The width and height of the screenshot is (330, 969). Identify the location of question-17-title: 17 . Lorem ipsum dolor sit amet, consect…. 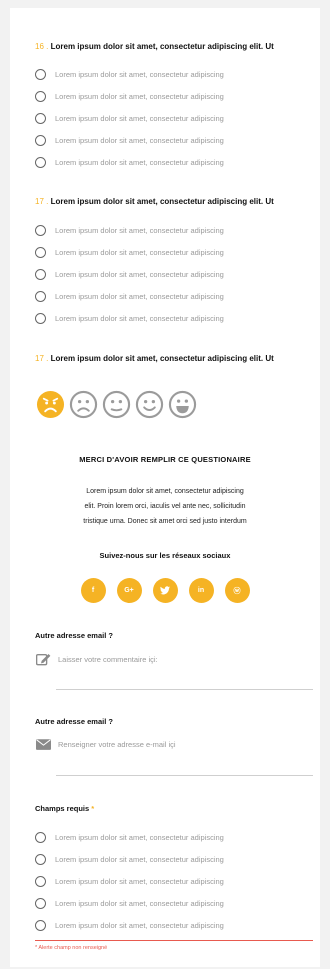
(154, 201).